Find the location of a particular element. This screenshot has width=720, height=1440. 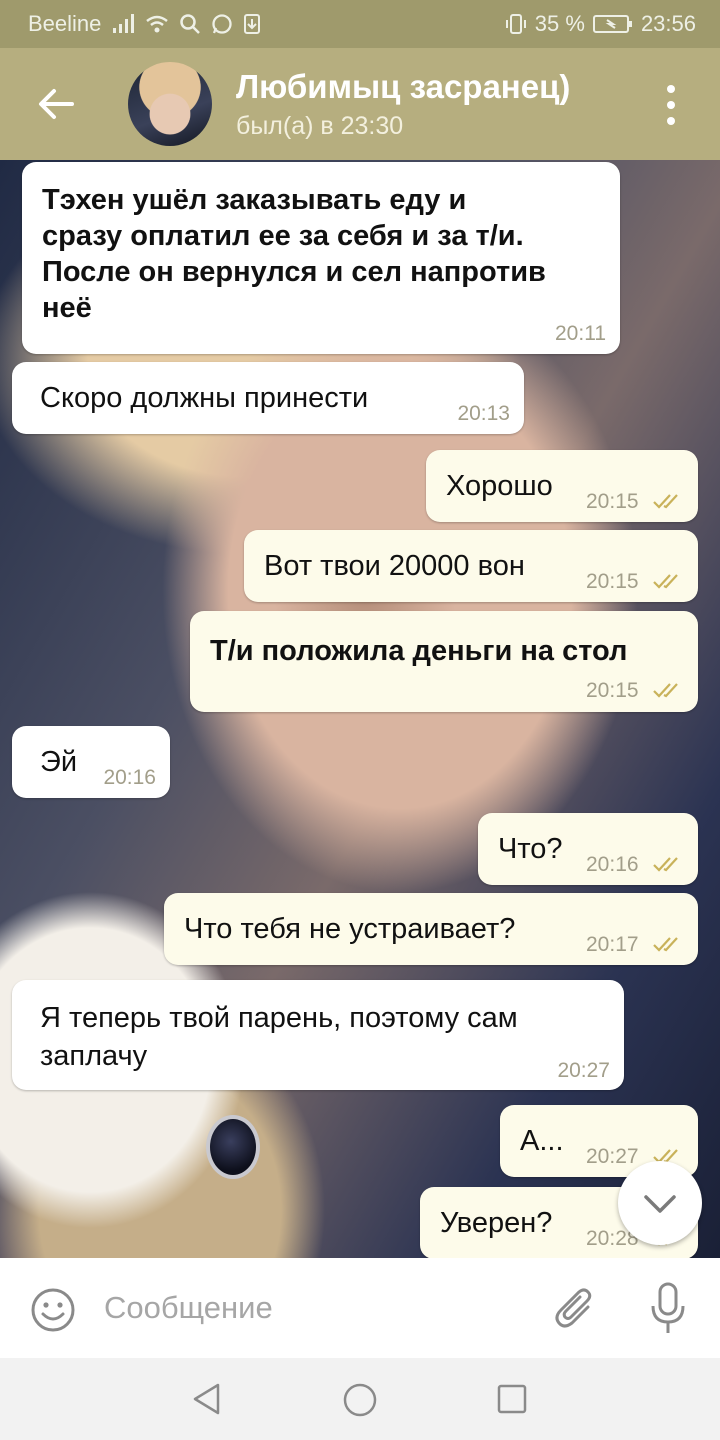

contact-name: Любимыц засранец) is located at coordinates (403, 87).